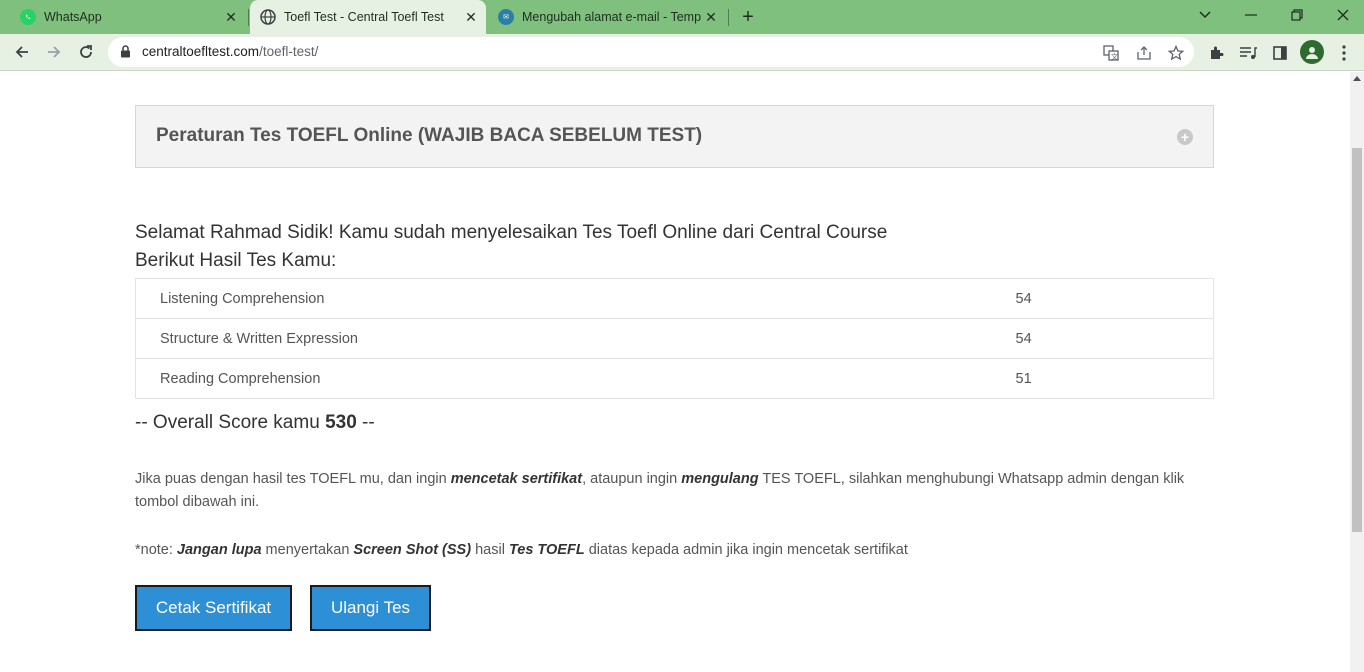 The height and width of the screenshot is (672, 1364). What do you see at coordinates (73, 17) in the screenshot?
I see `tab-title: WhatsApp` at bounding box center [73, 17].